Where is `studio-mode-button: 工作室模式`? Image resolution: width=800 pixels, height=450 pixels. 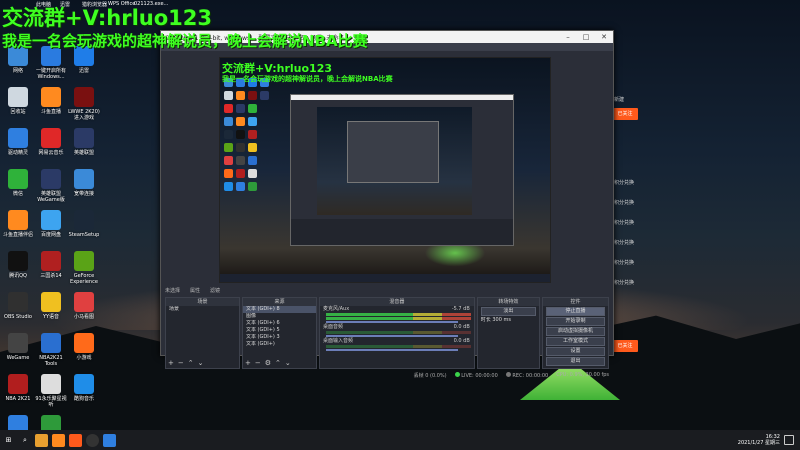 studio-mode-button: 工作室模式 is located at coordinates (575, 341).